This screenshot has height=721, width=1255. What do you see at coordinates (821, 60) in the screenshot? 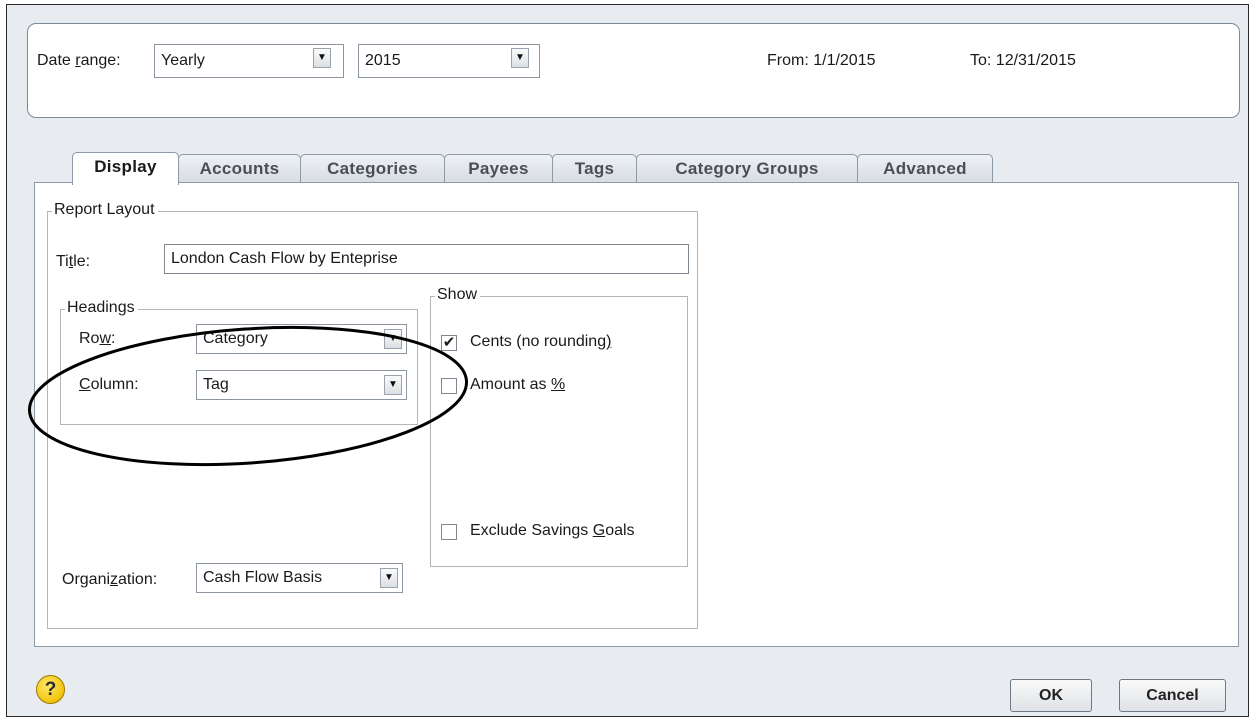
I see `from-date: From: 1/1/2015` at bounding box center [821, 60].